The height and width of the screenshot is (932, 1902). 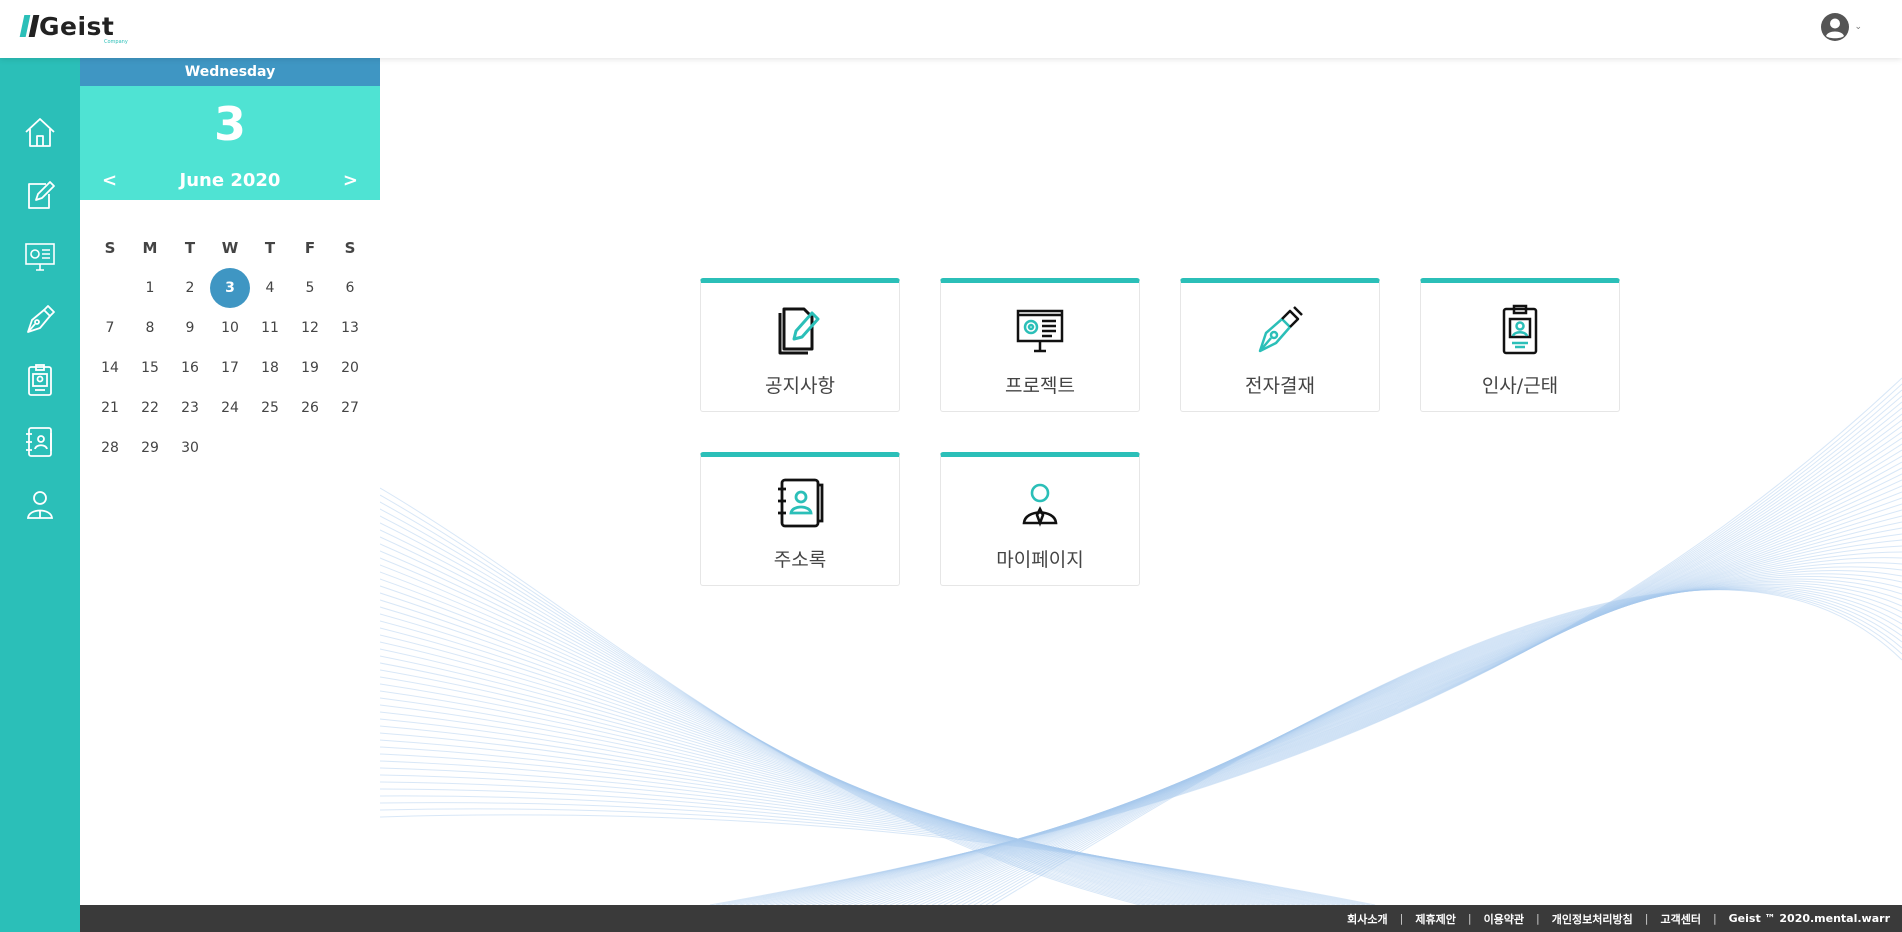 I want to click on edit-note-icon, so click(x=41, y=195).